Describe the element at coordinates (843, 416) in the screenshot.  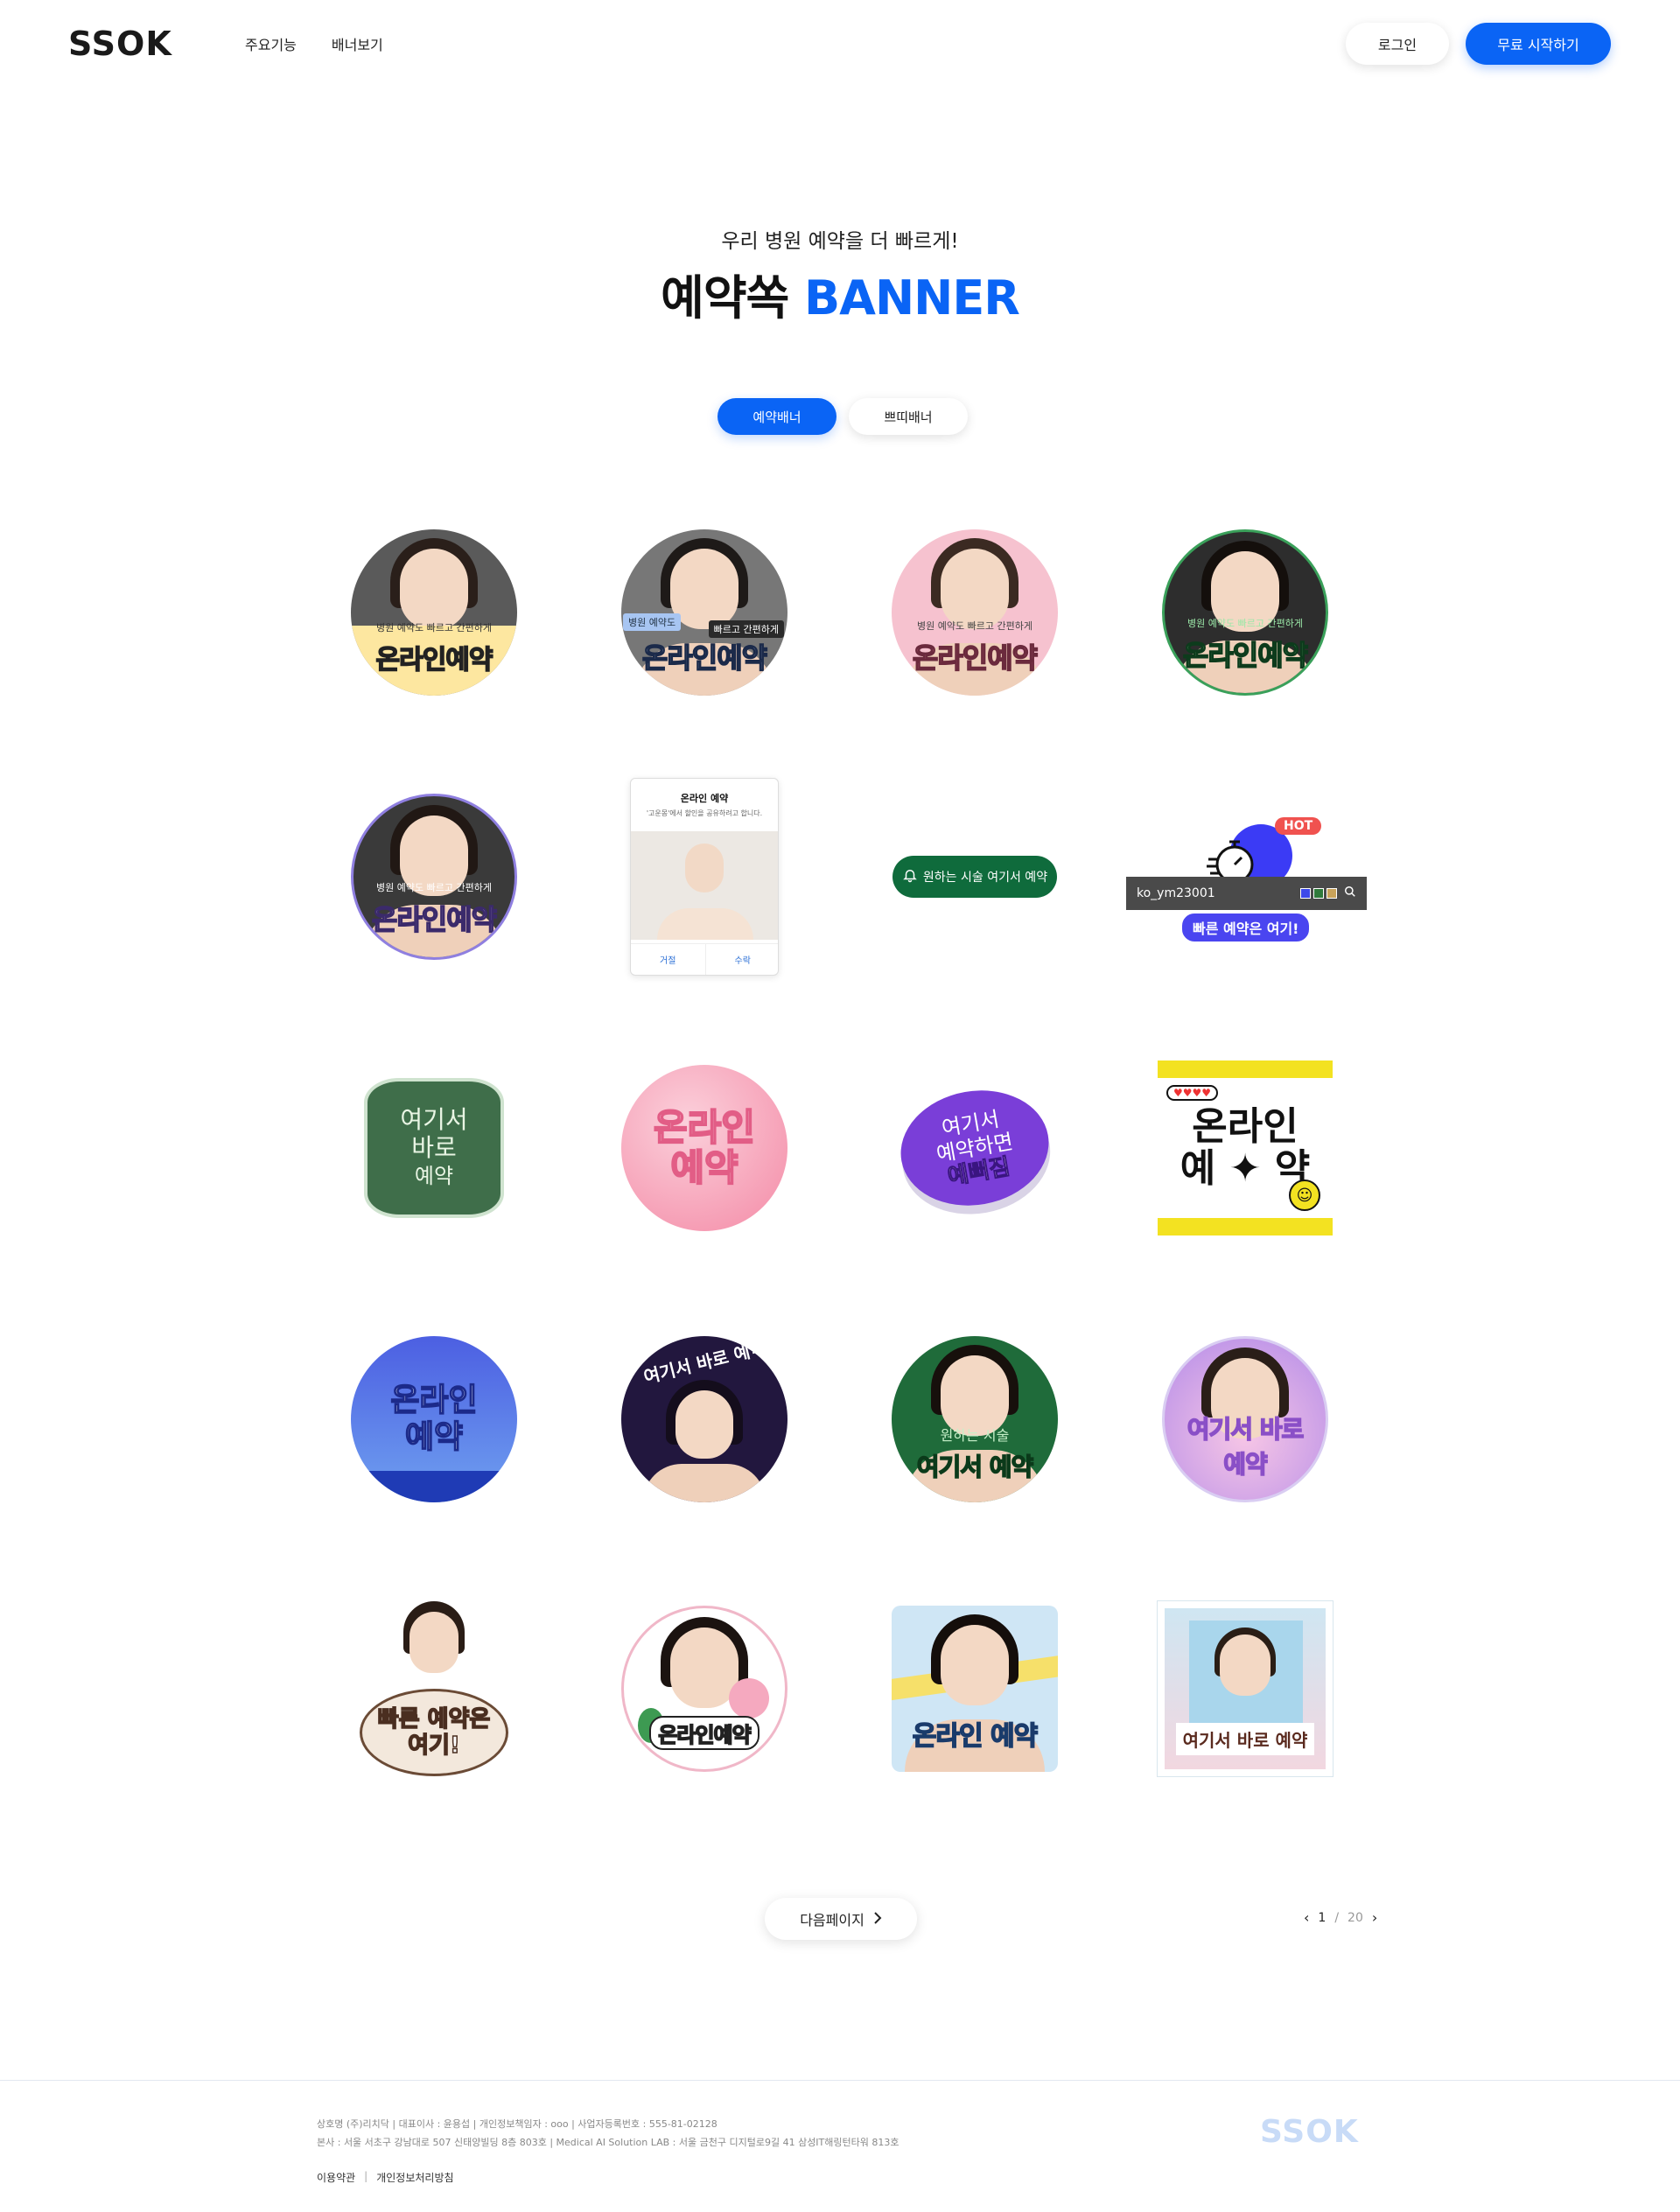
I see `banner-tabs: 예약배너 쁘띠배너` at that location.